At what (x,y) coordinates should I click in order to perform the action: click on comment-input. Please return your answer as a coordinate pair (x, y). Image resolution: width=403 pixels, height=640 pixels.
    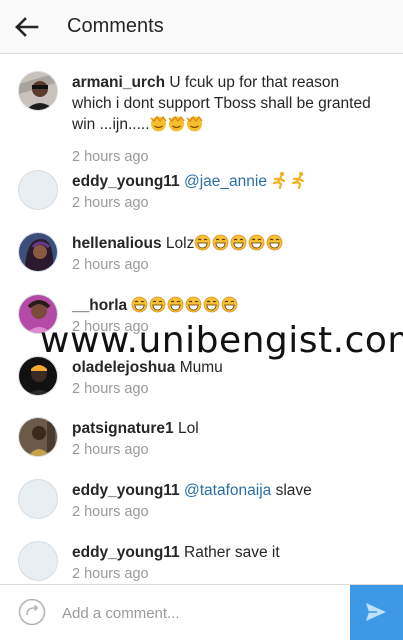
    Looking at the image, I should click on (202, 613).